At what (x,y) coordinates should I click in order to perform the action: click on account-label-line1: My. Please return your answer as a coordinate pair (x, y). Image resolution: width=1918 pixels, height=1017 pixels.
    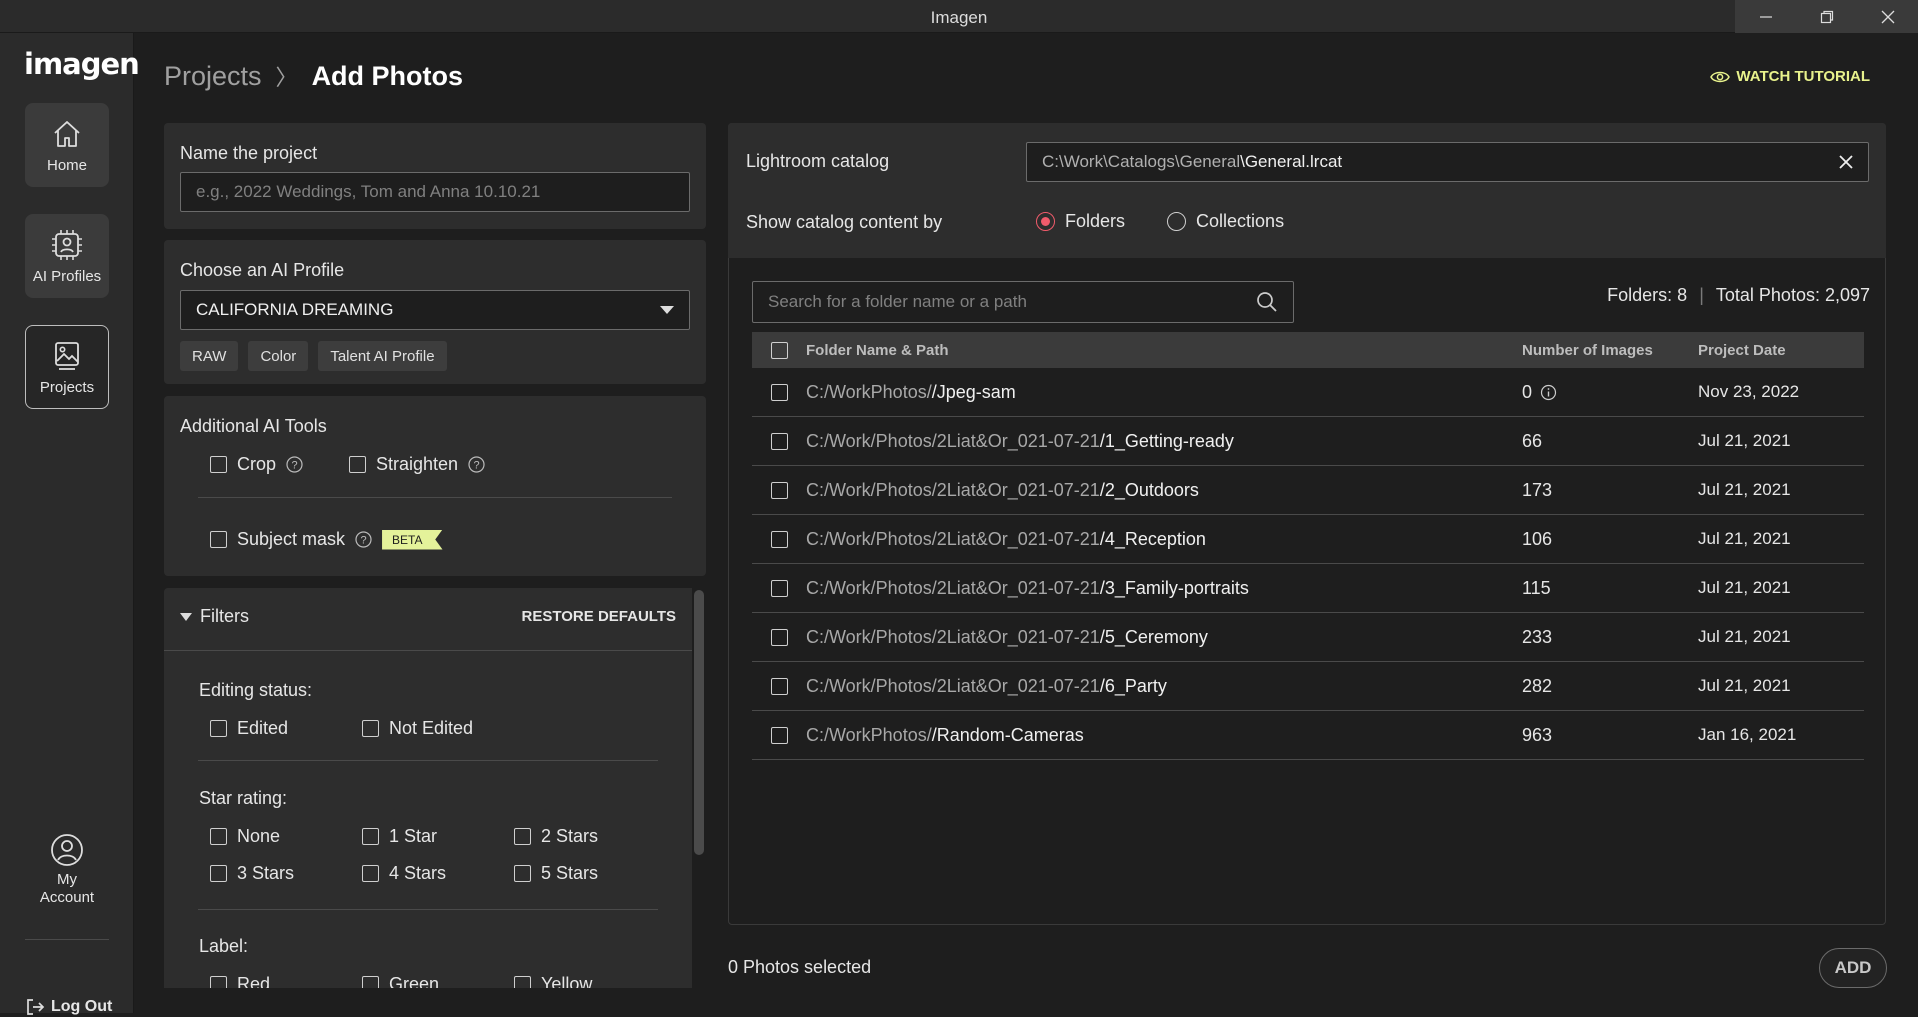
    Looking at the image, I should click on (67, 879).